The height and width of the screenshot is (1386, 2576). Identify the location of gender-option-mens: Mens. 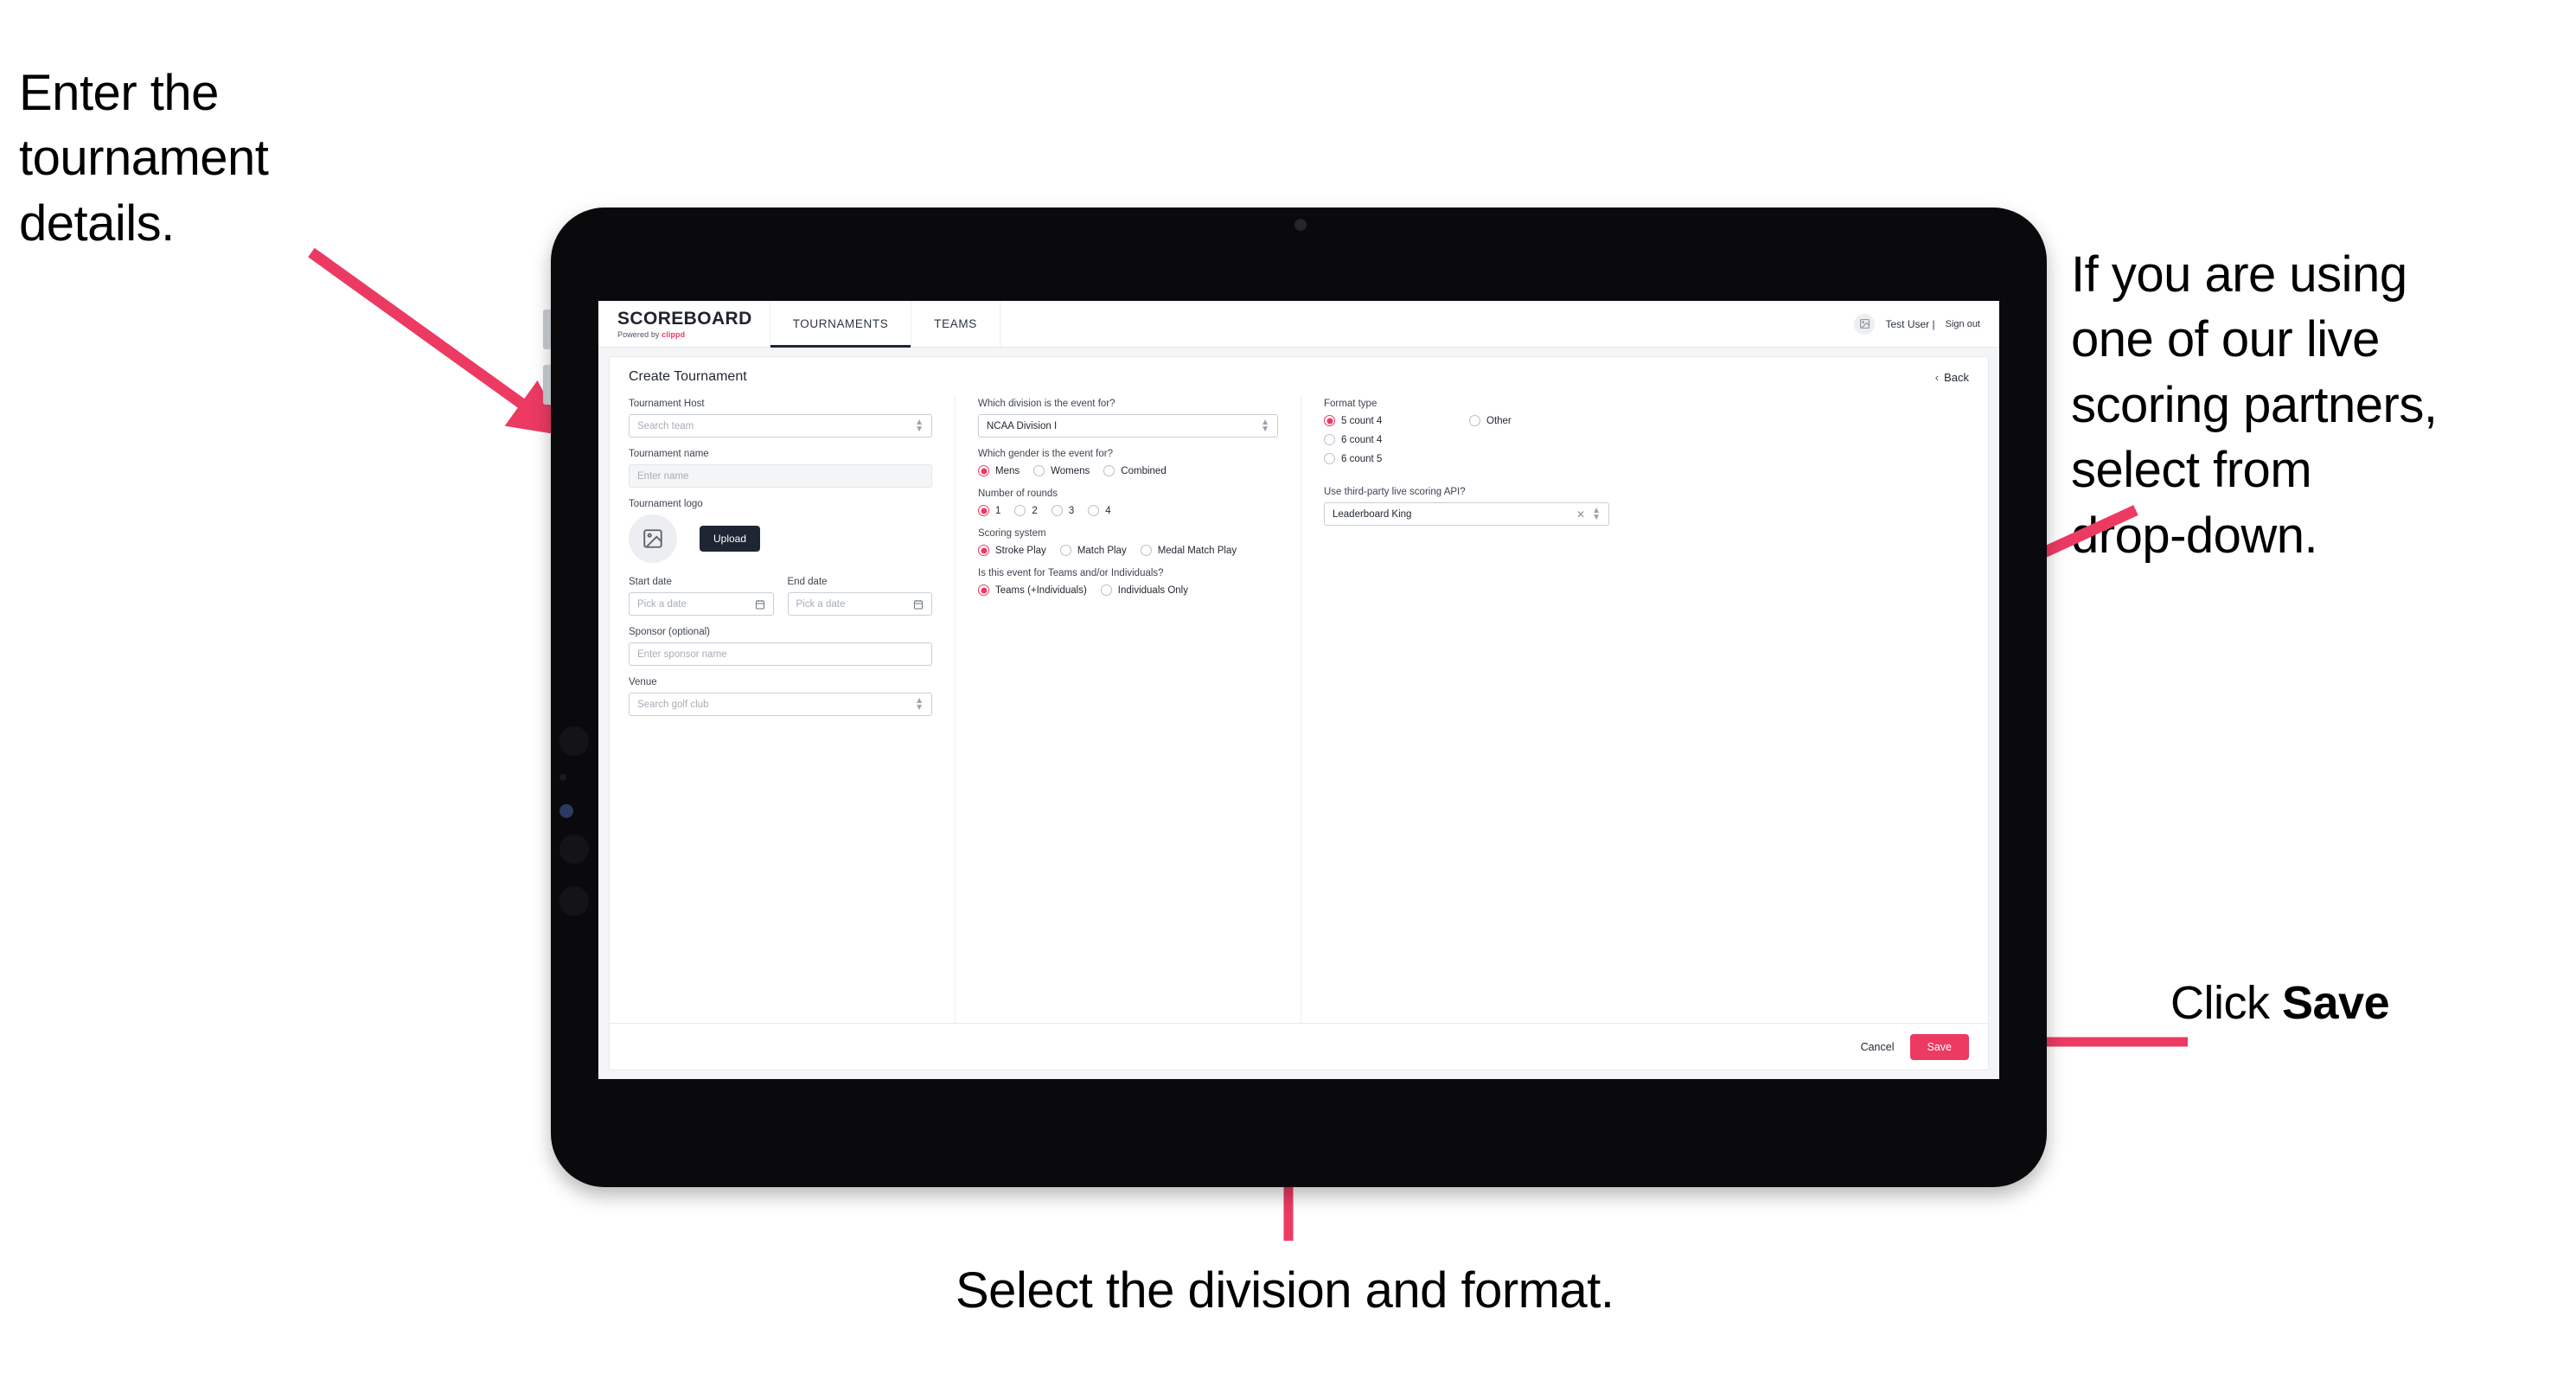
(999, 471).